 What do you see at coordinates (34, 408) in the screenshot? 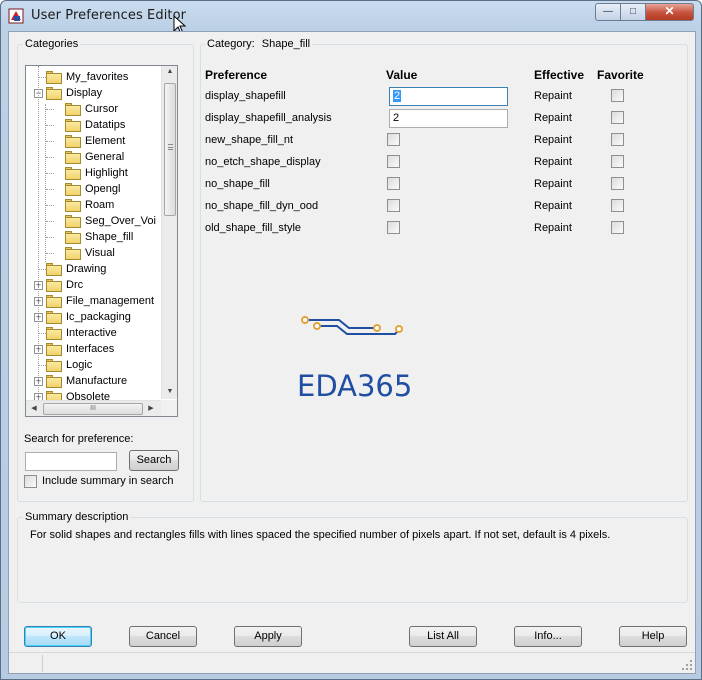
I see `scroll-left-arrow-icon: ◀` at bounding box center [34, 408].